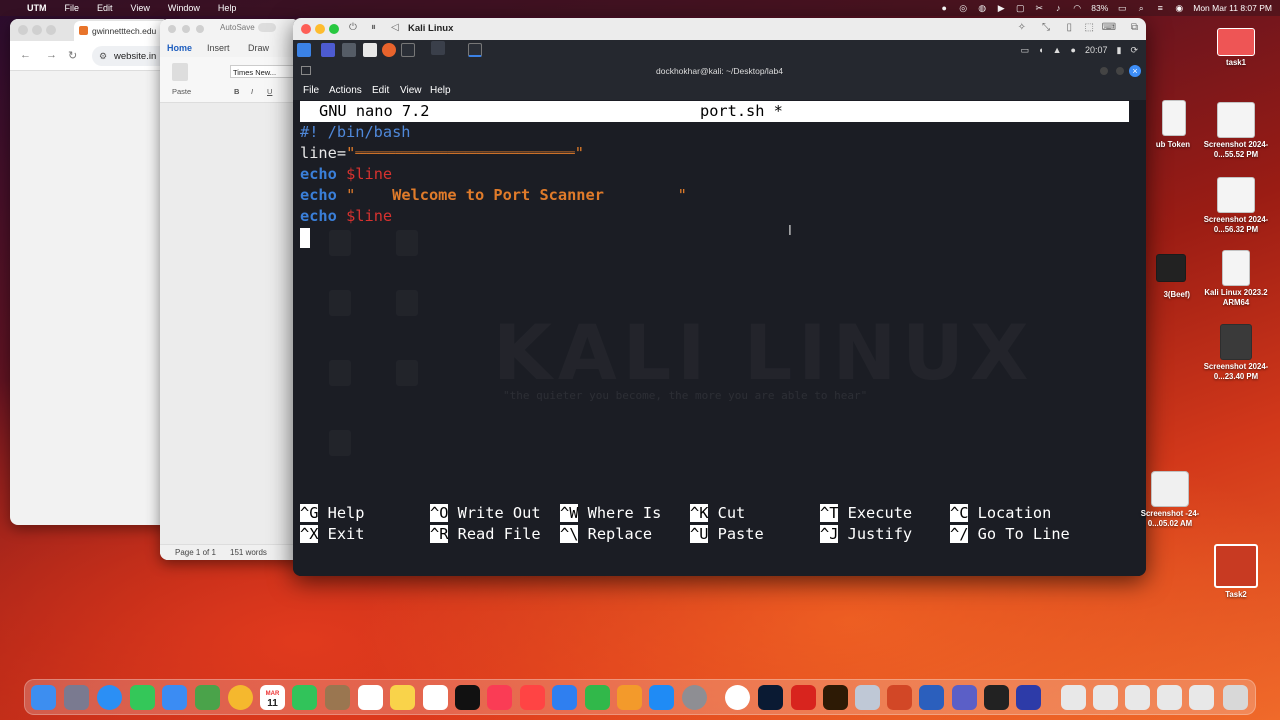 The image size is (1280, 720). What do you see at coordinates (267, 27) in the screenshot?
I see `autosave-toggle` at bounding box center [267, 27].